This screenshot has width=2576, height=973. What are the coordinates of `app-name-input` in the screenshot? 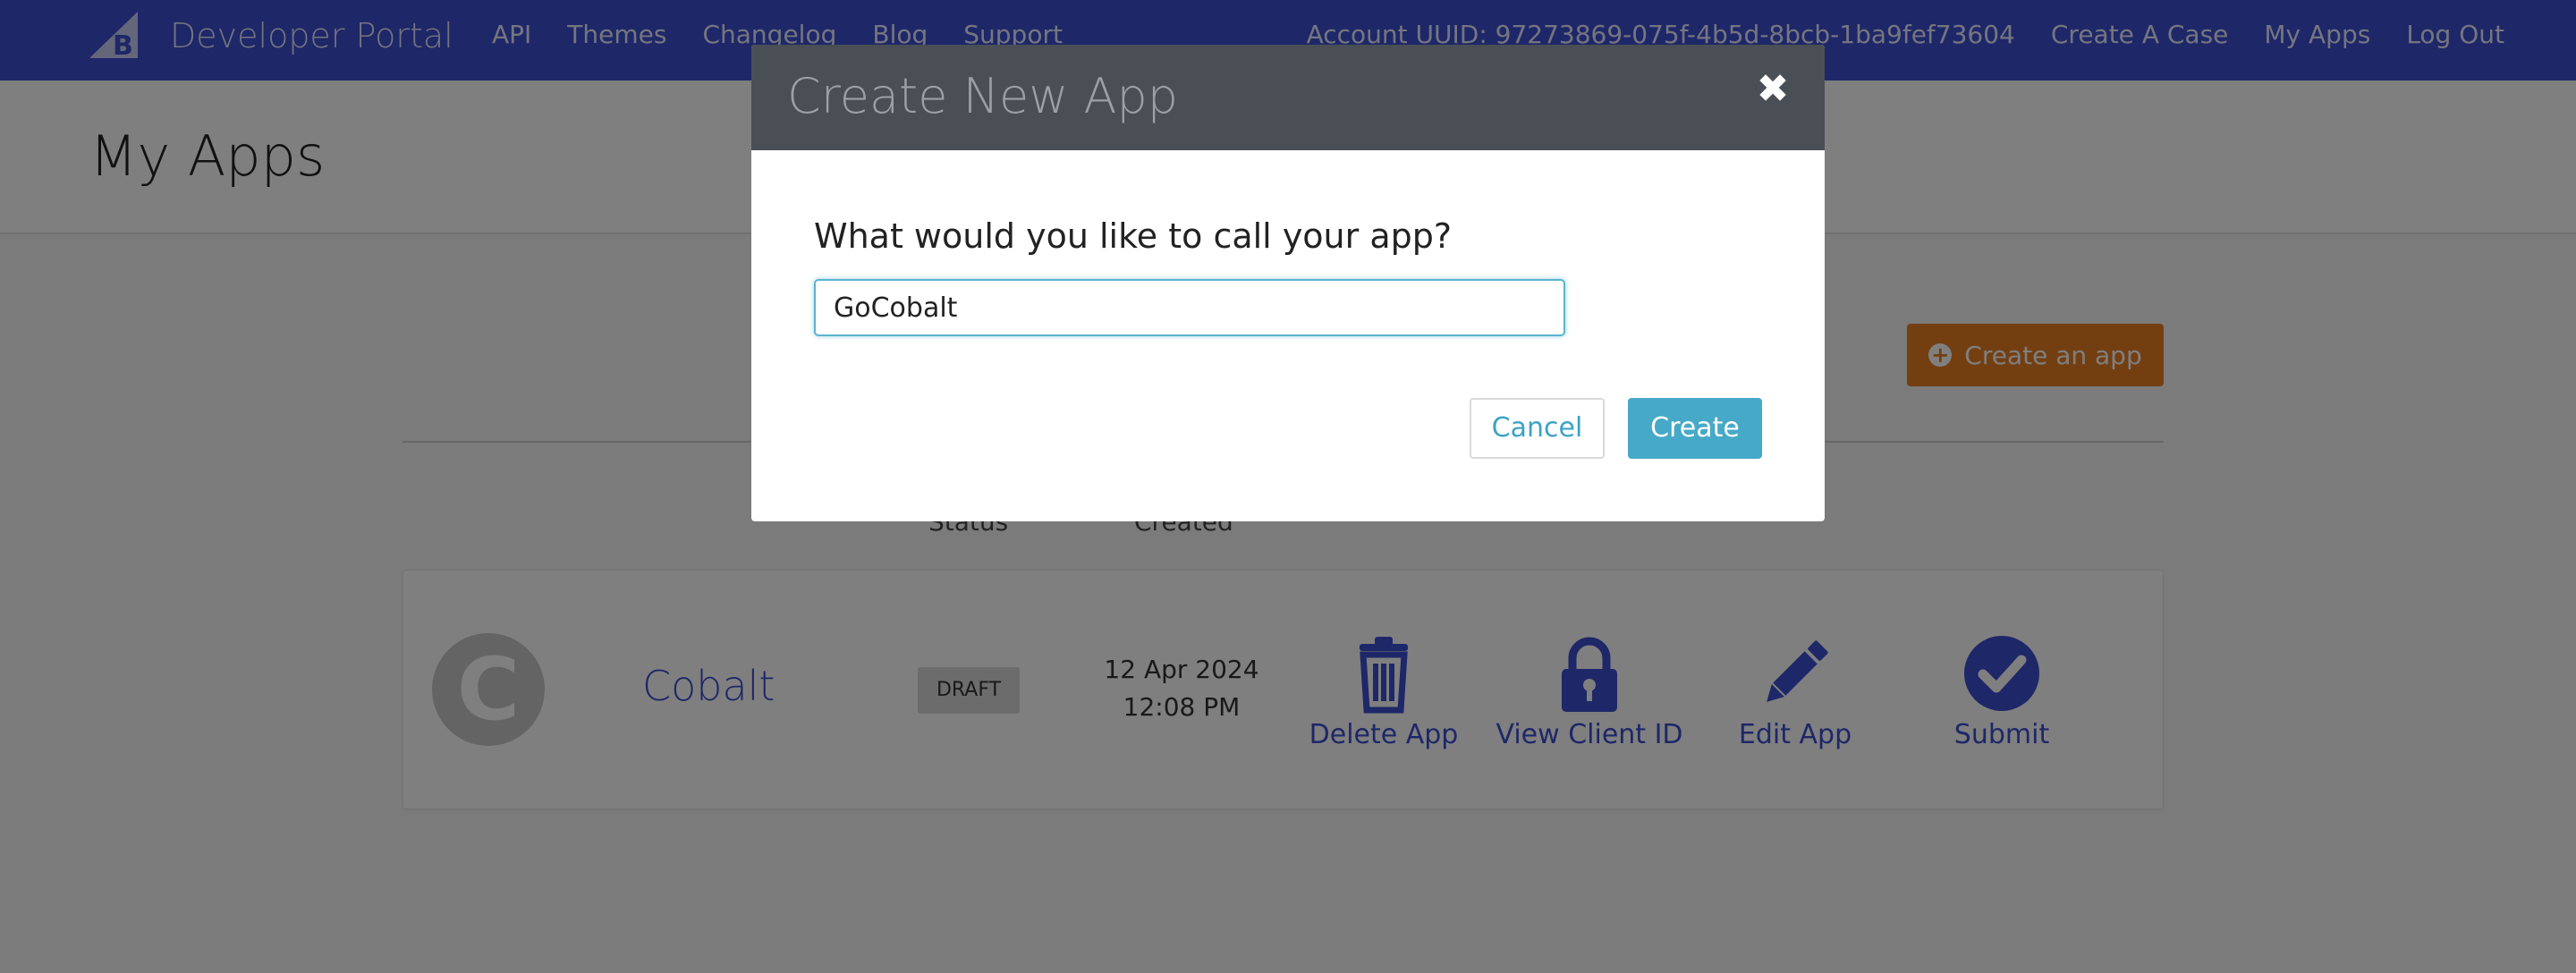 It's located at (1189, 307).